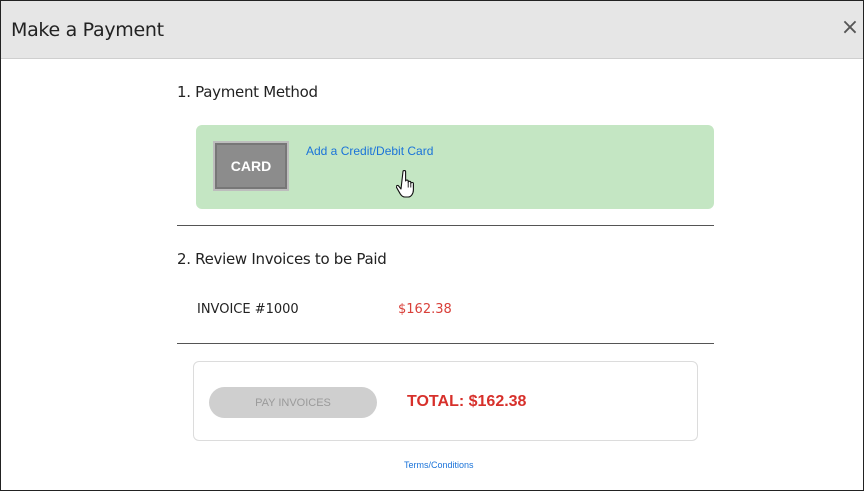  I want to click on payment-summary-box: PAY INVOICES TOTAL: $162.38, so click(445, 401).